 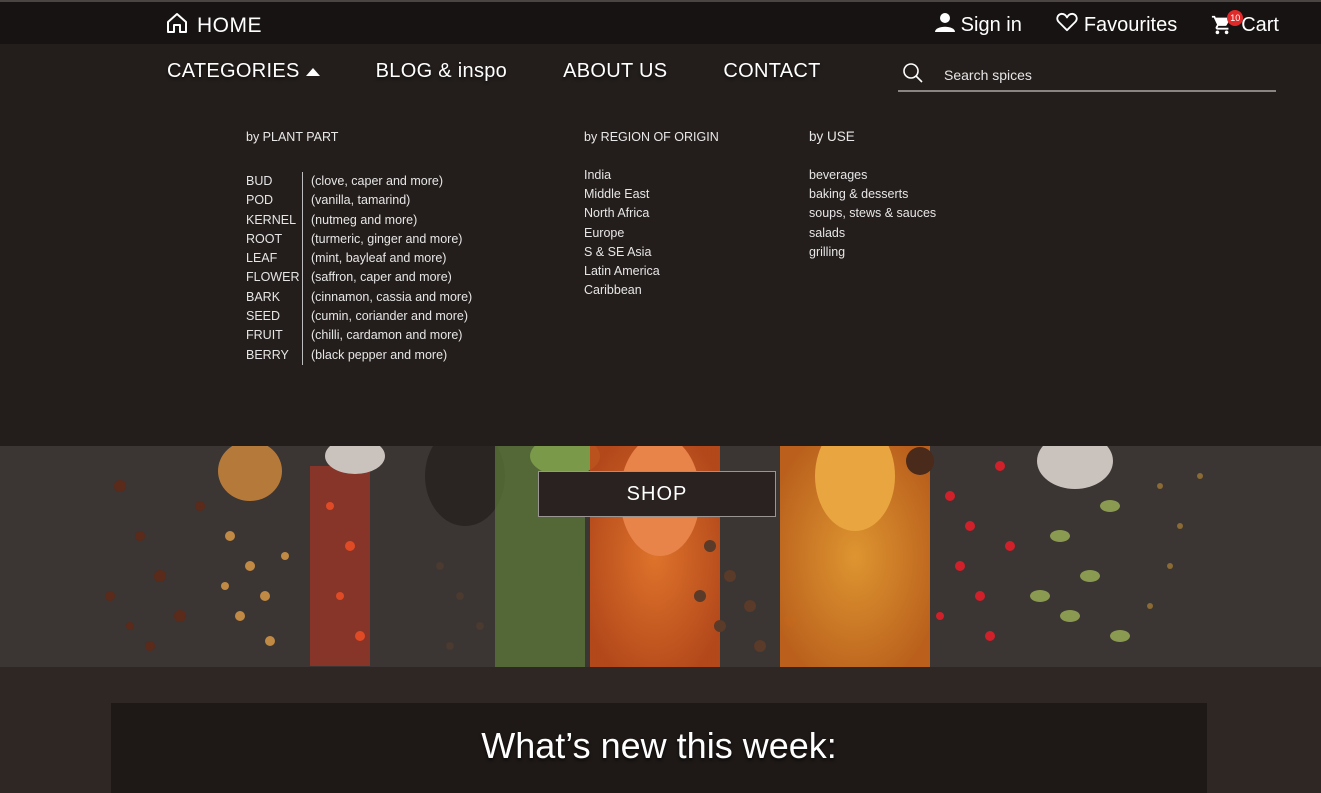 What do you see at coordinates (391, 239) in the screenshot?
I see `plant-part-description: (turmeric, ginger and more)` at bounding box center [391, 239].